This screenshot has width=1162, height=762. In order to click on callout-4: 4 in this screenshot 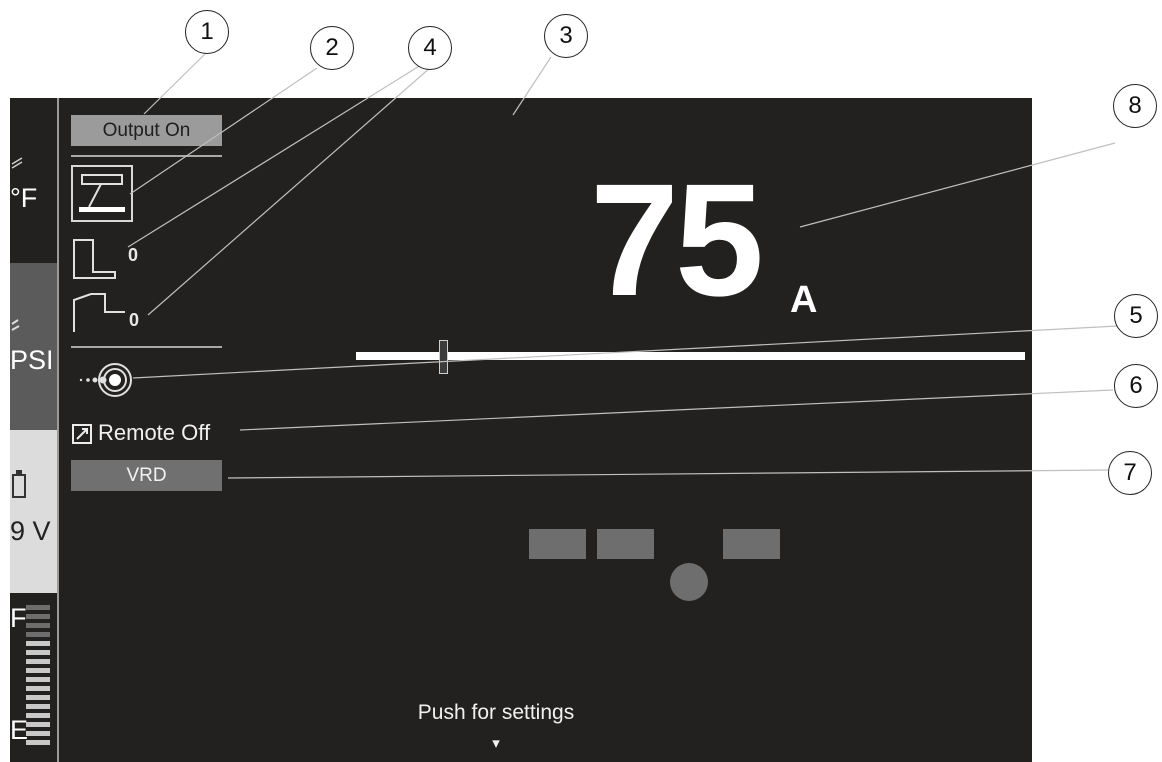, I will do `click(430, 48)`.